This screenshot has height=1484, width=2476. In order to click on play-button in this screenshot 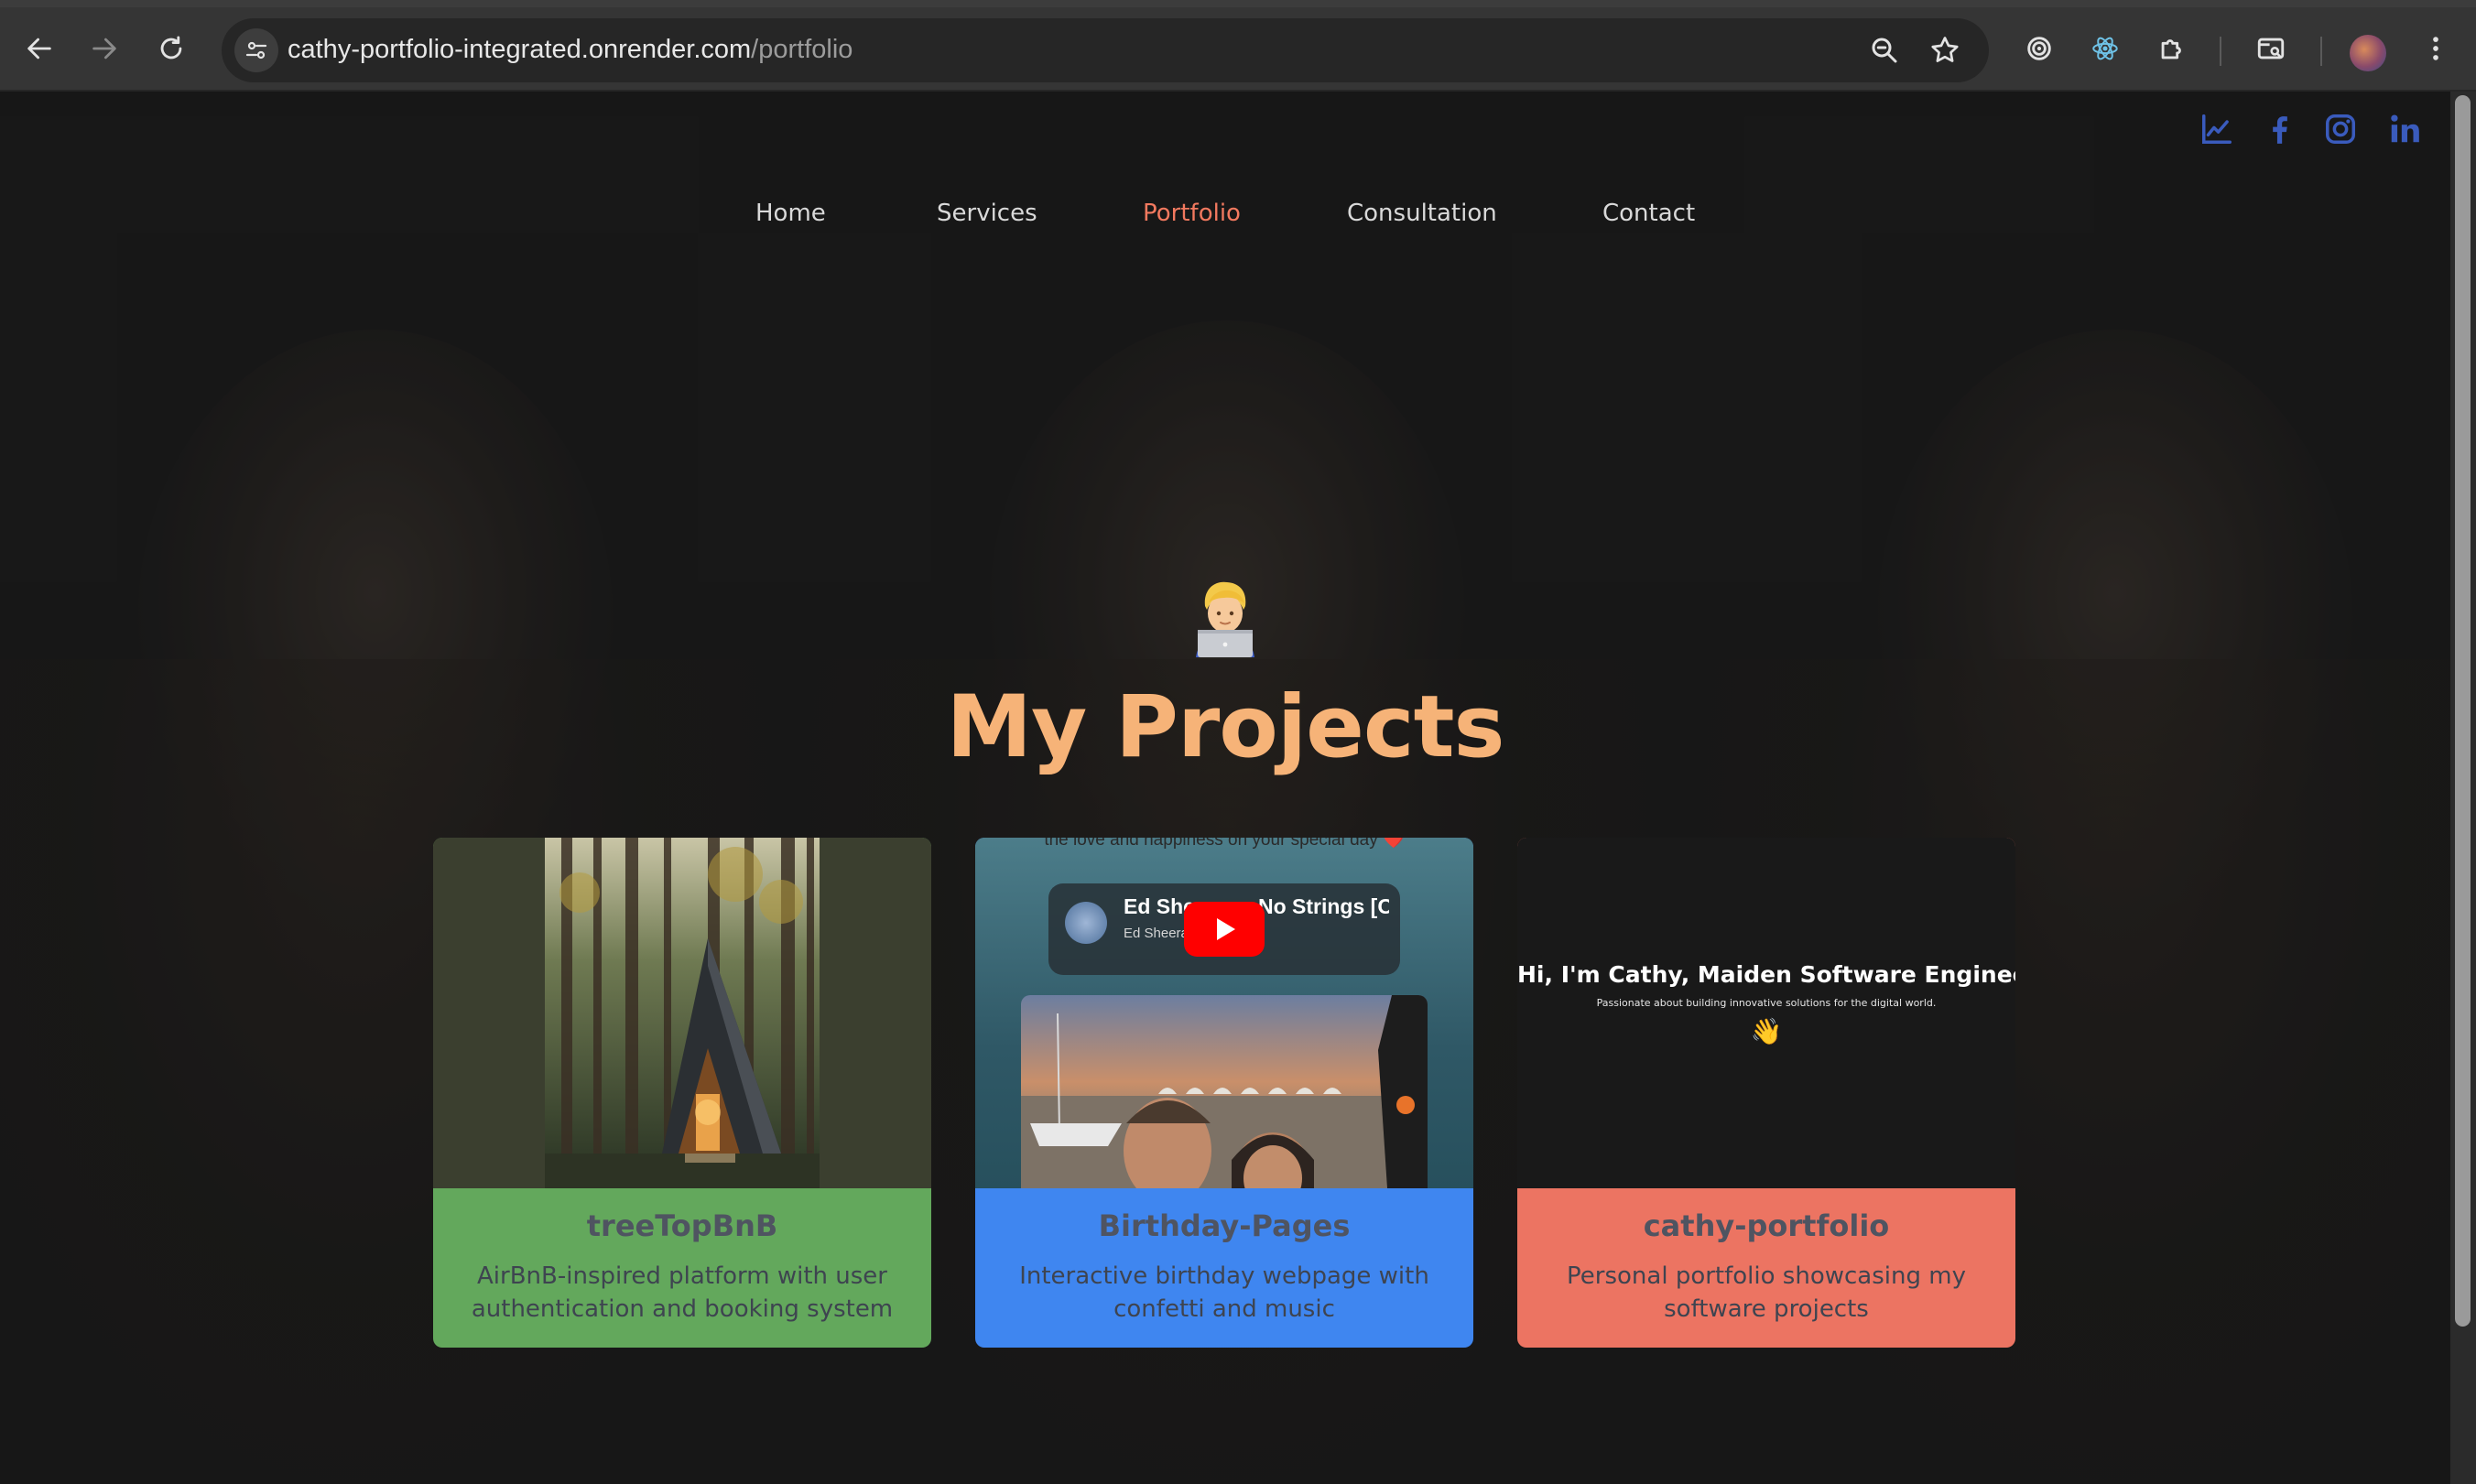, I will do `click(1224, 929)`.